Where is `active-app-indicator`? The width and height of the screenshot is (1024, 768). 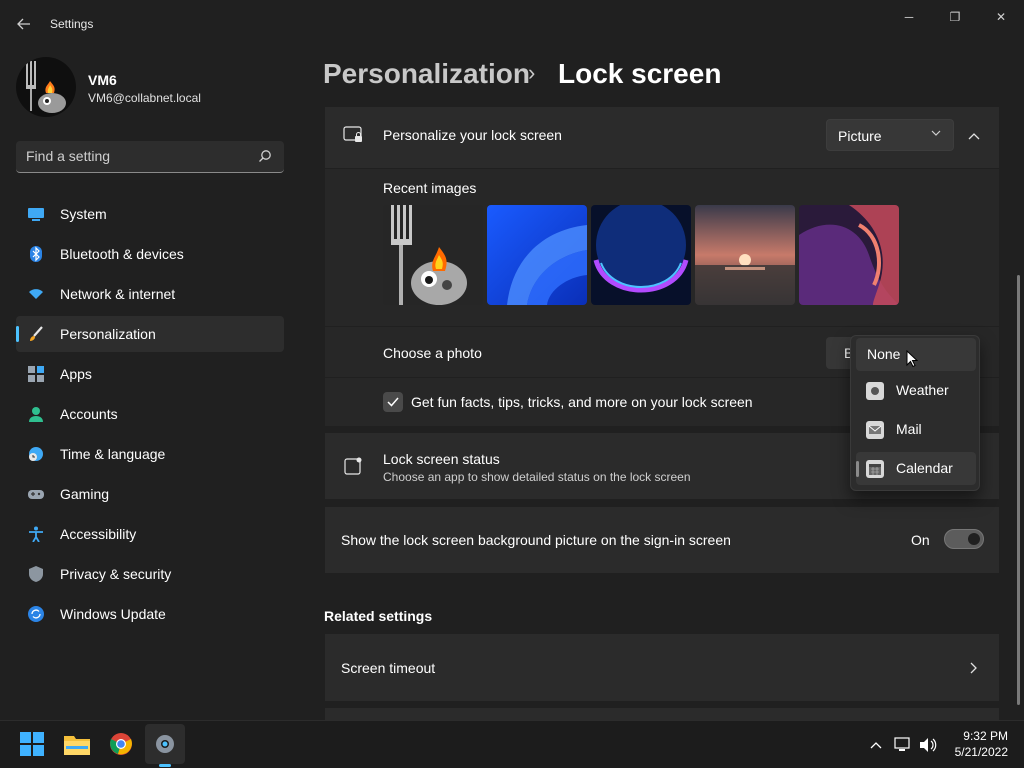 active-app-indicator is located at coordinates (165, 765).